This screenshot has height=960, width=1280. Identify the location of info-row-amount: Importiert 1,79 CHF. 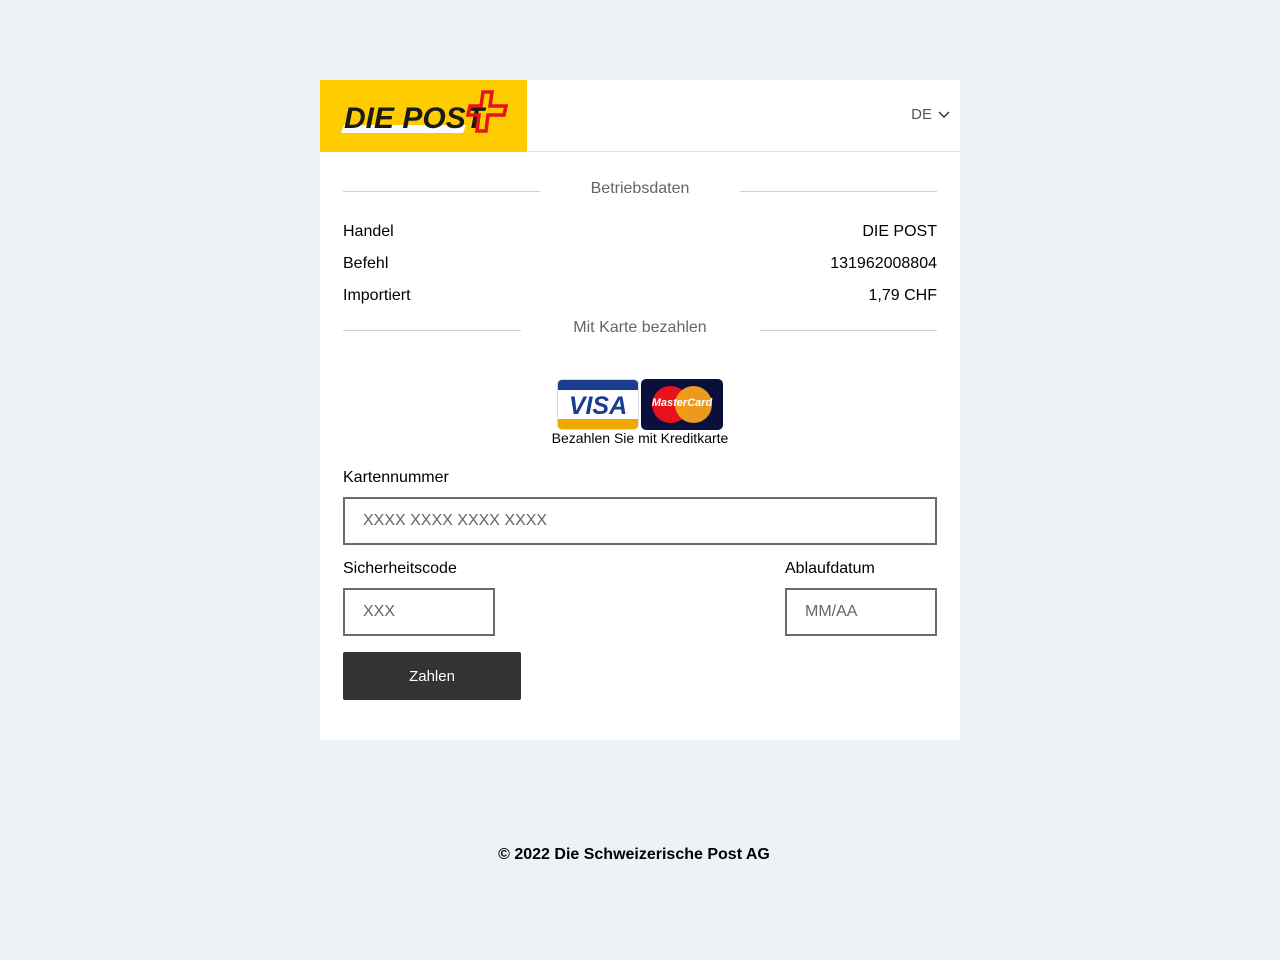
(640, 298).